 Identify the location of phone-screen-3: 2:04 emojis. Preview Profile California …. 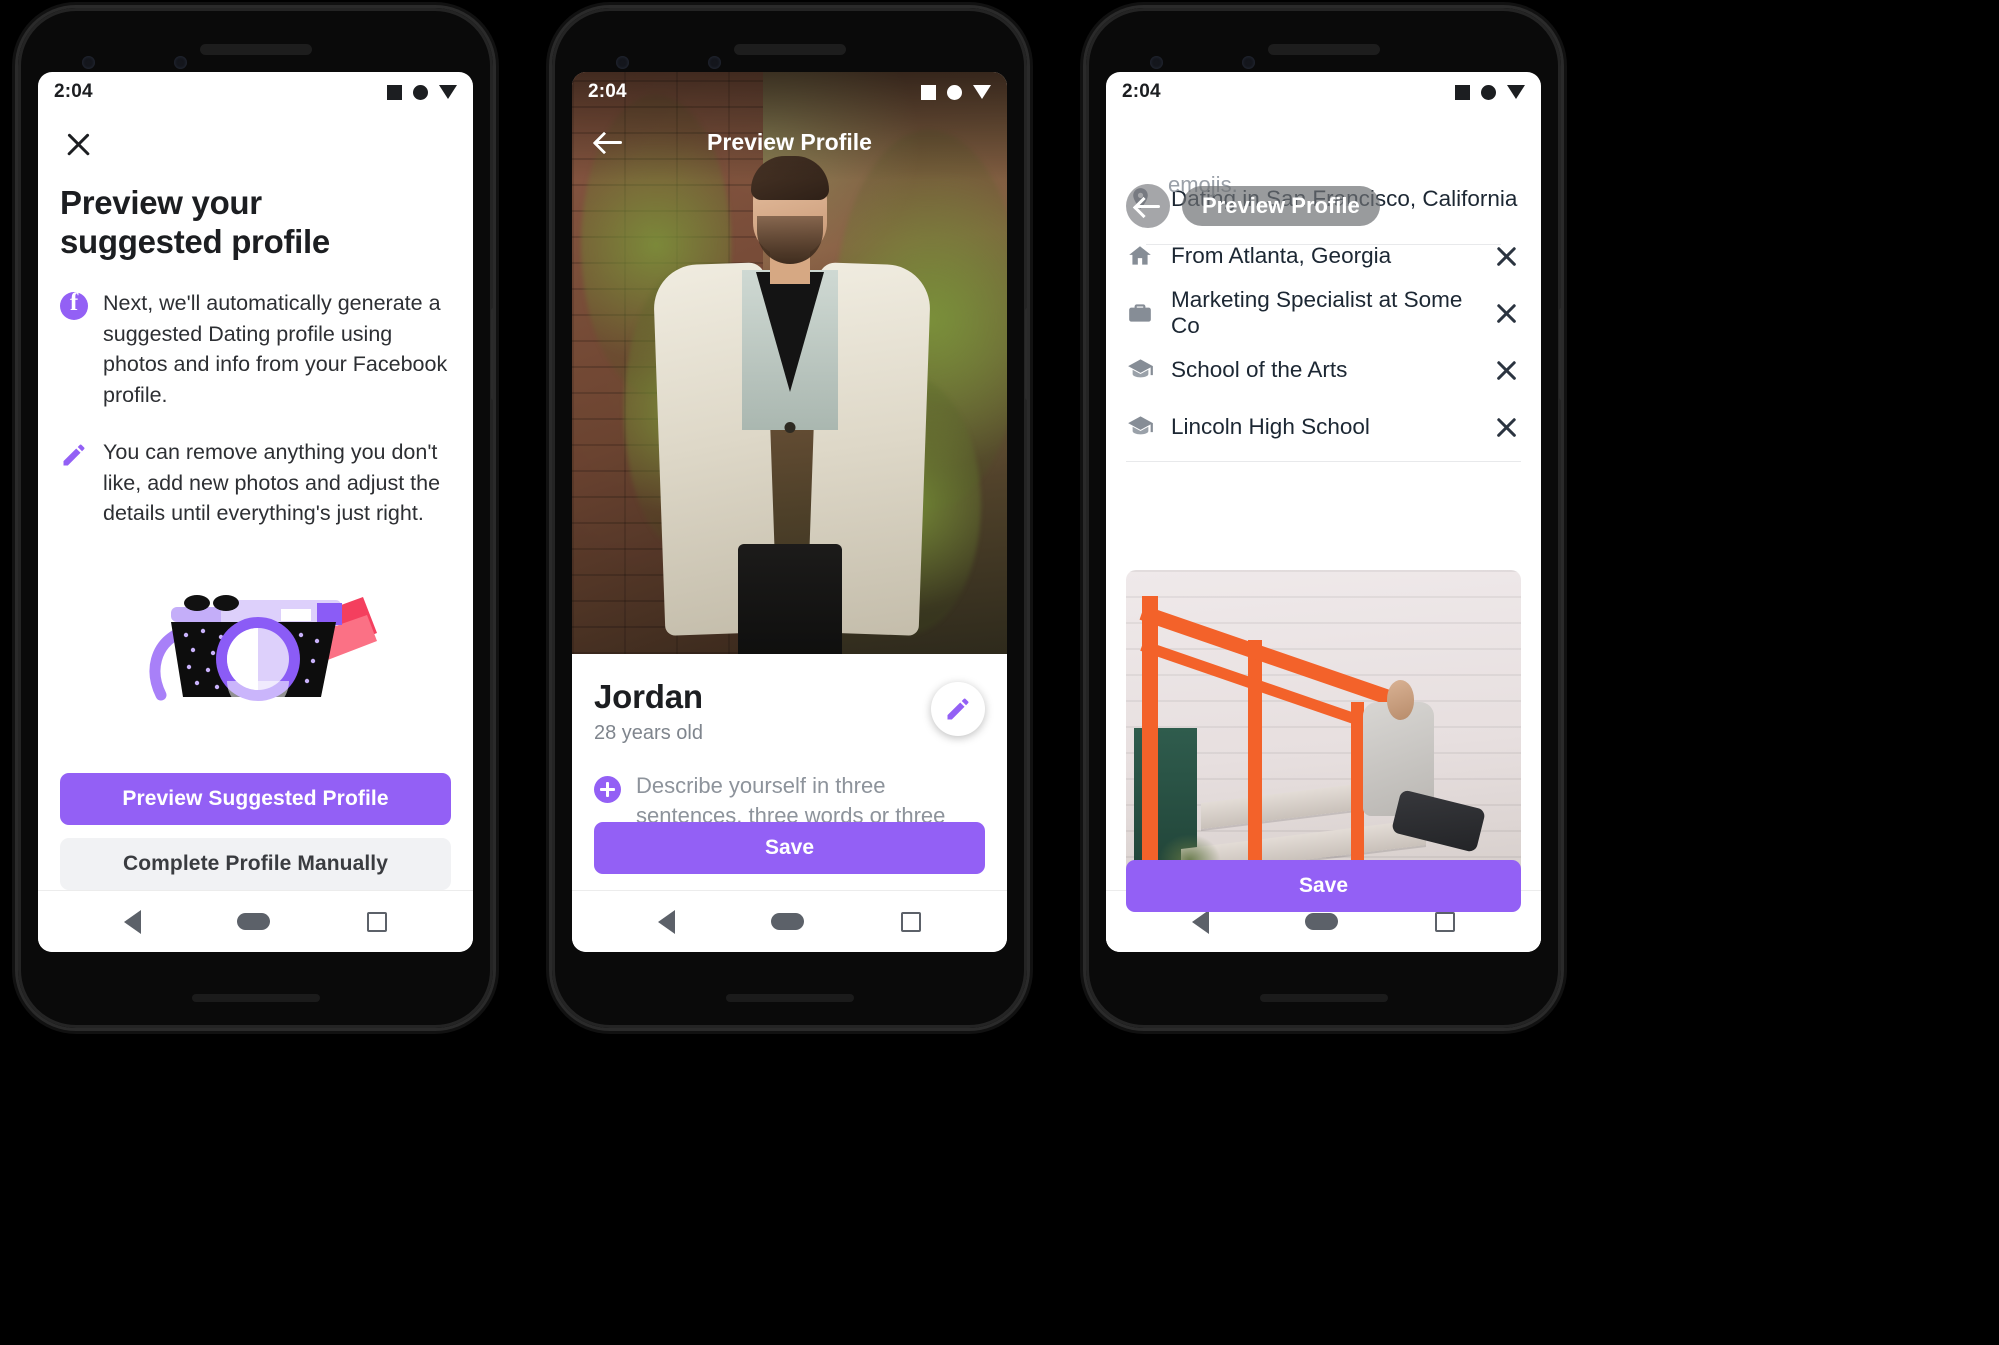
(1323, 512).